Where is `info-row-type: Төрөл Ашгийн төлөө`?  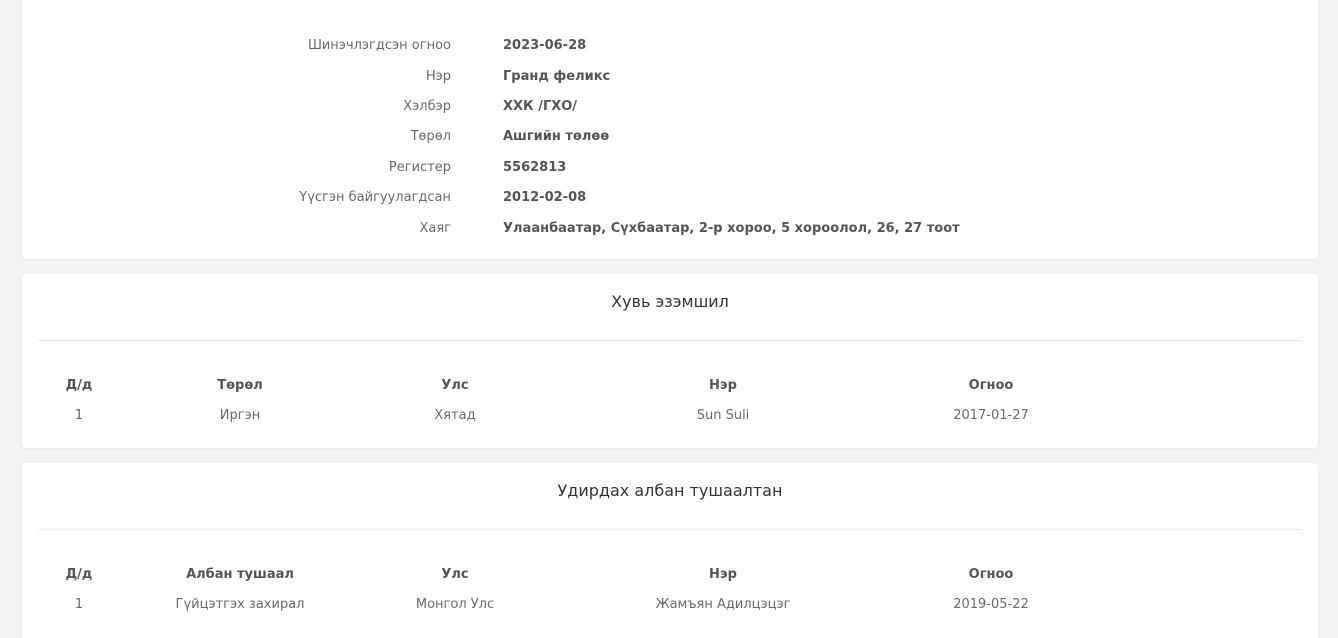
info-row-type: Төрөл Ашгийн төлөө is located at coordinates (670, 139).